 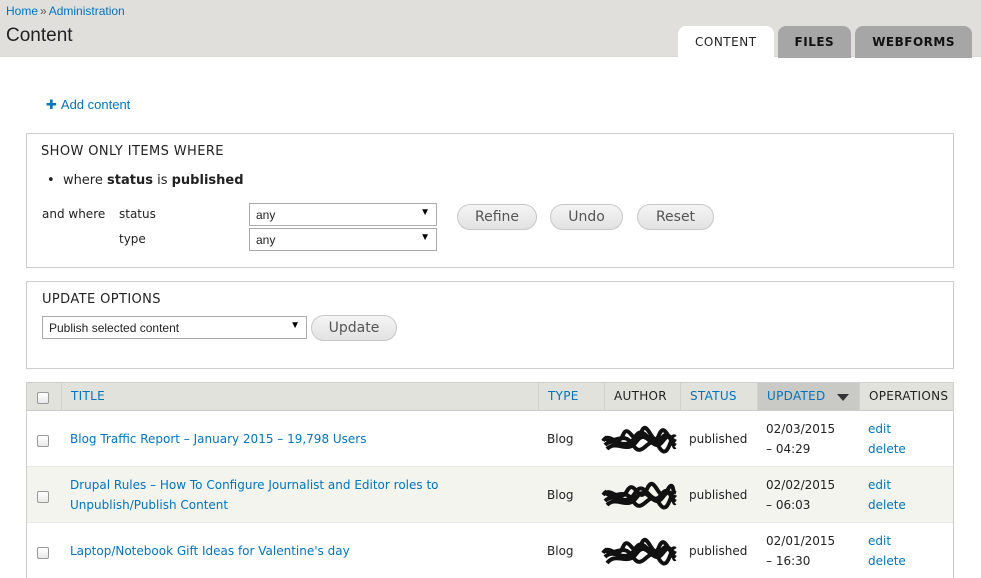 I want to click on tab-content: CONTENT, so click(x=726, y=42).